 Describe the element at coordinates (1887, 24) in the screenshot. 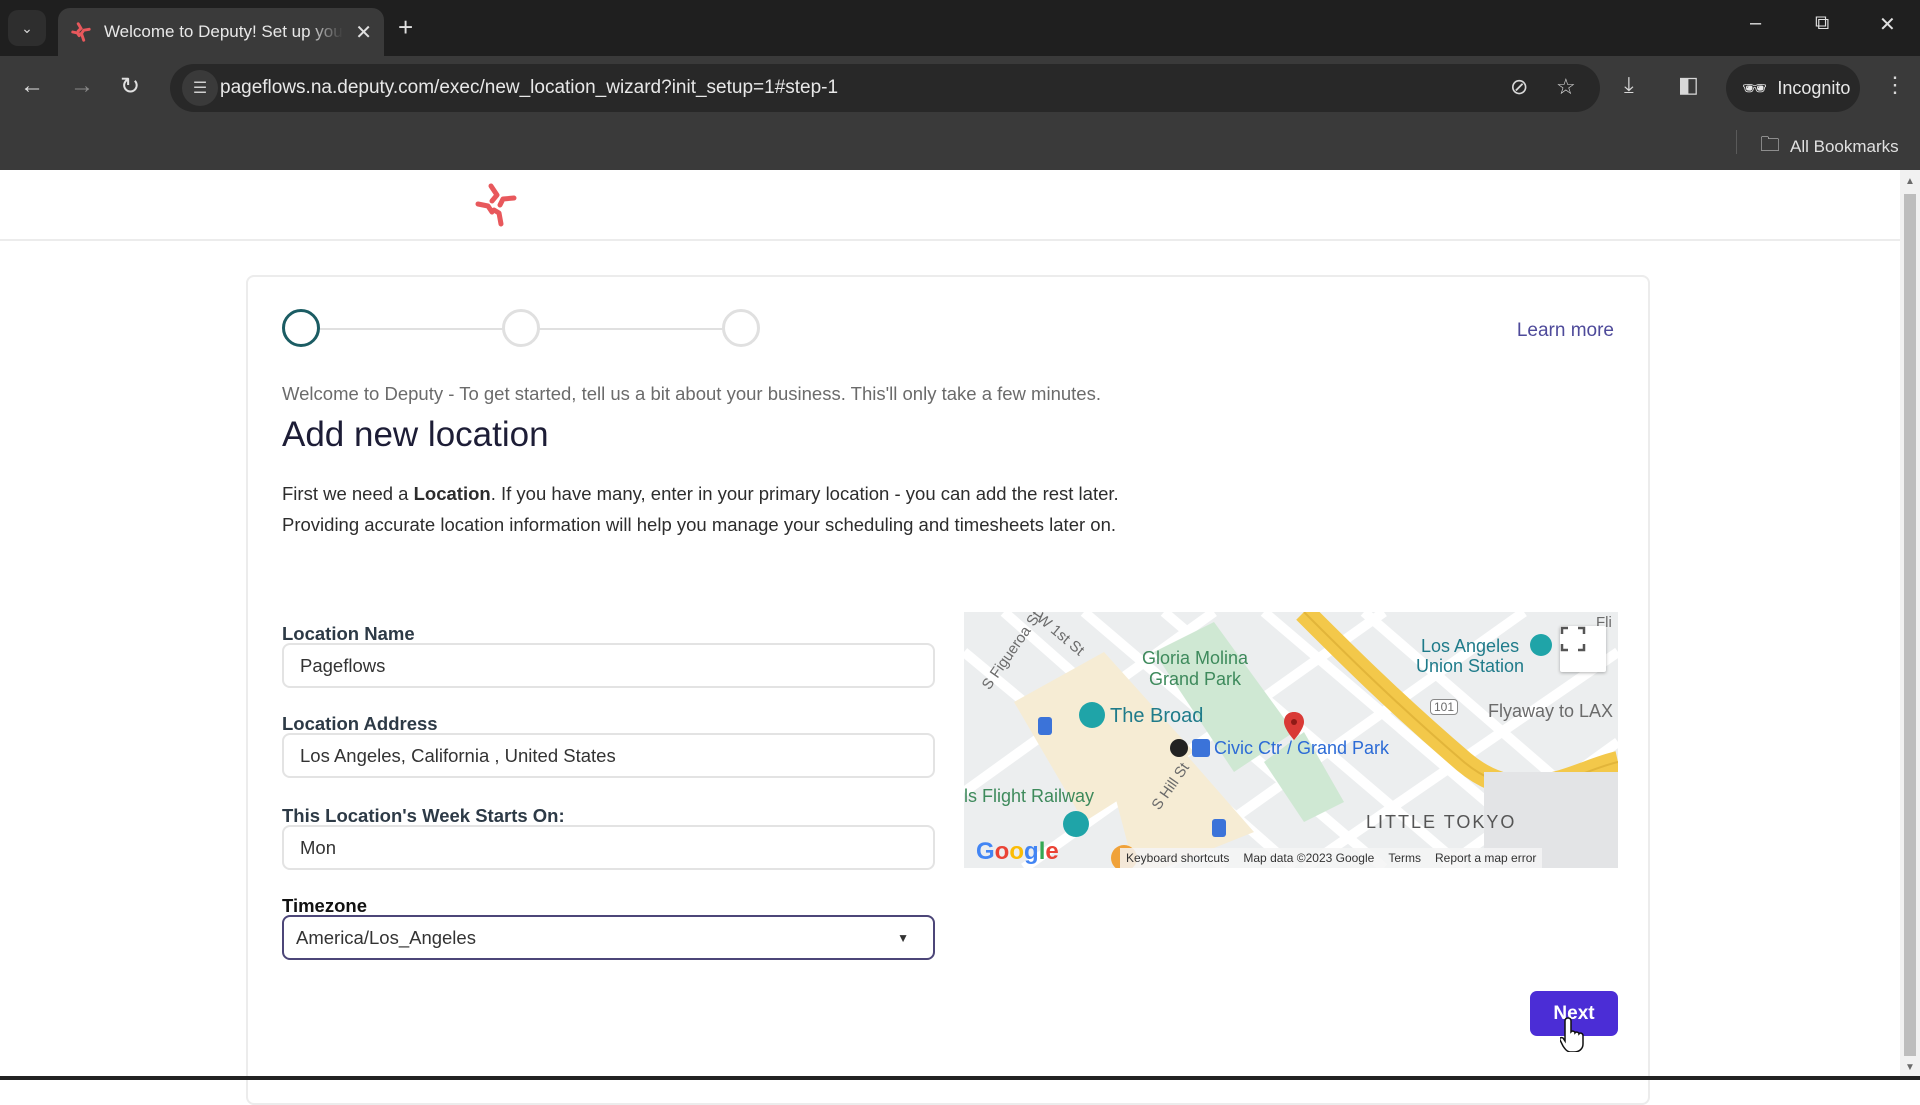

I see `window-close-icon: ✕` at that location.